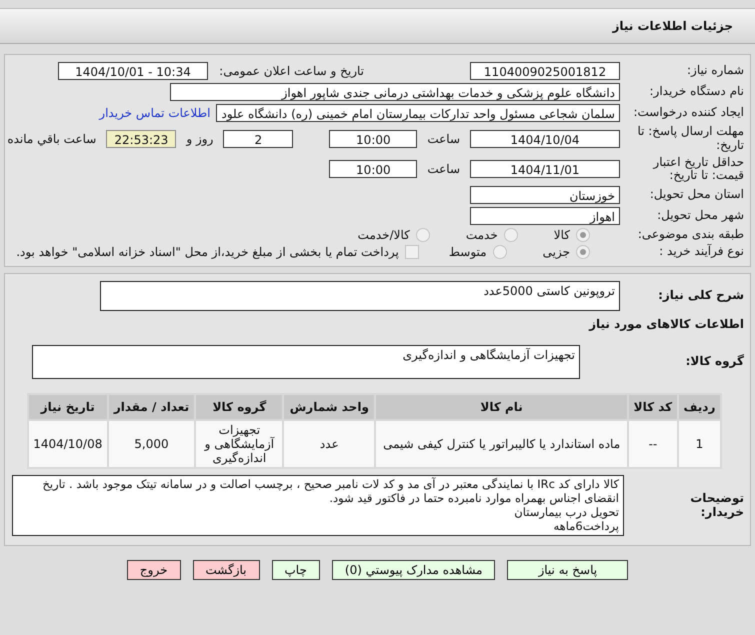 This screenshot has width=755, height=635. What do you see at coordinates (239, 444) in the screenshot?
I see `table-cell: تجهیزات آزمایشگاهی و اندازه‌گیری` at bounding box center [239, 444].